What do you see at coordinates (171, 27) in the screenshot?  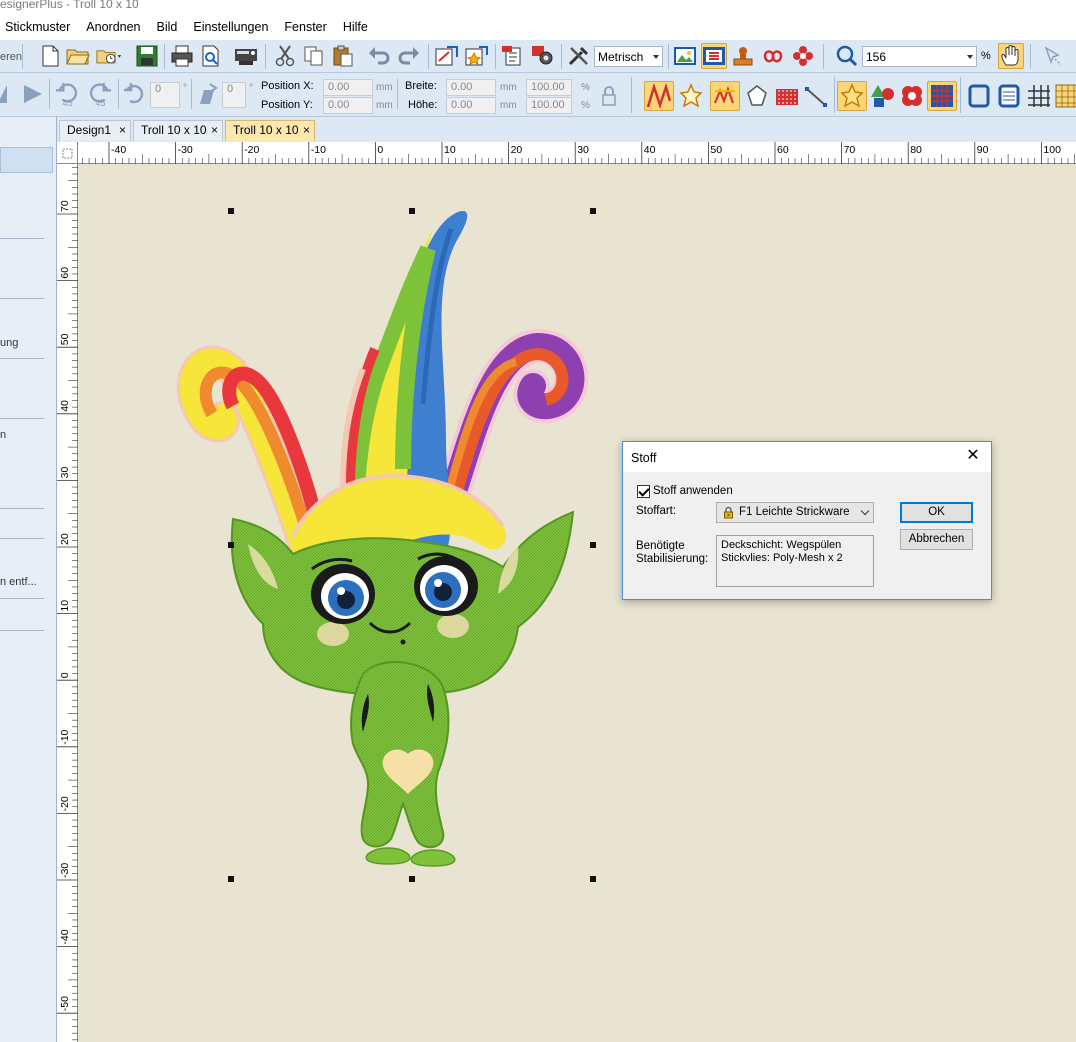 I see `menu-bild: Bild` at bounding box center [171, 27].